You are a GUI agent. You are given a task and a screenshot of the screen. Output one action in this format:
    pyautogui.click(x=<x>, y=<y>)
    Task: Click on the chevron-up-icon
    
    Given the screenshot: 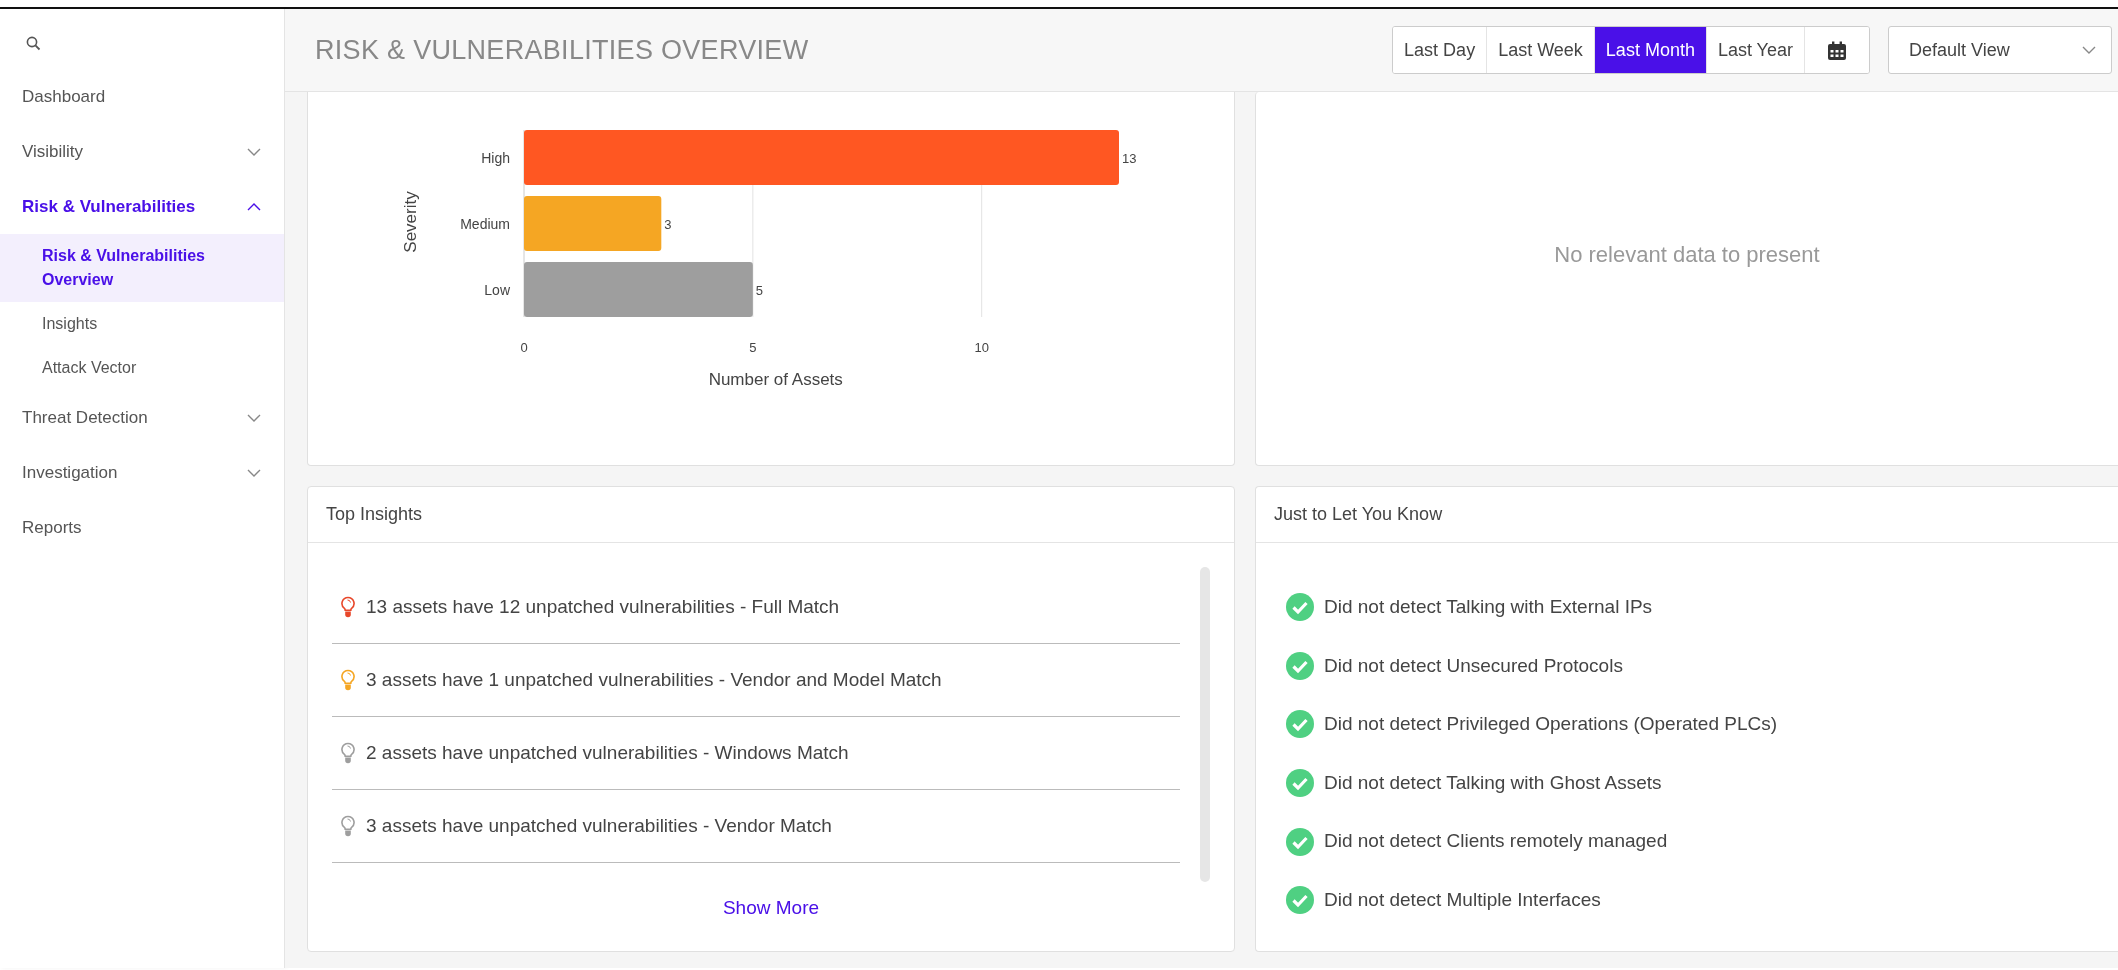 What is the action you would take?
    pyautogui.click(x=254, y=206)
    